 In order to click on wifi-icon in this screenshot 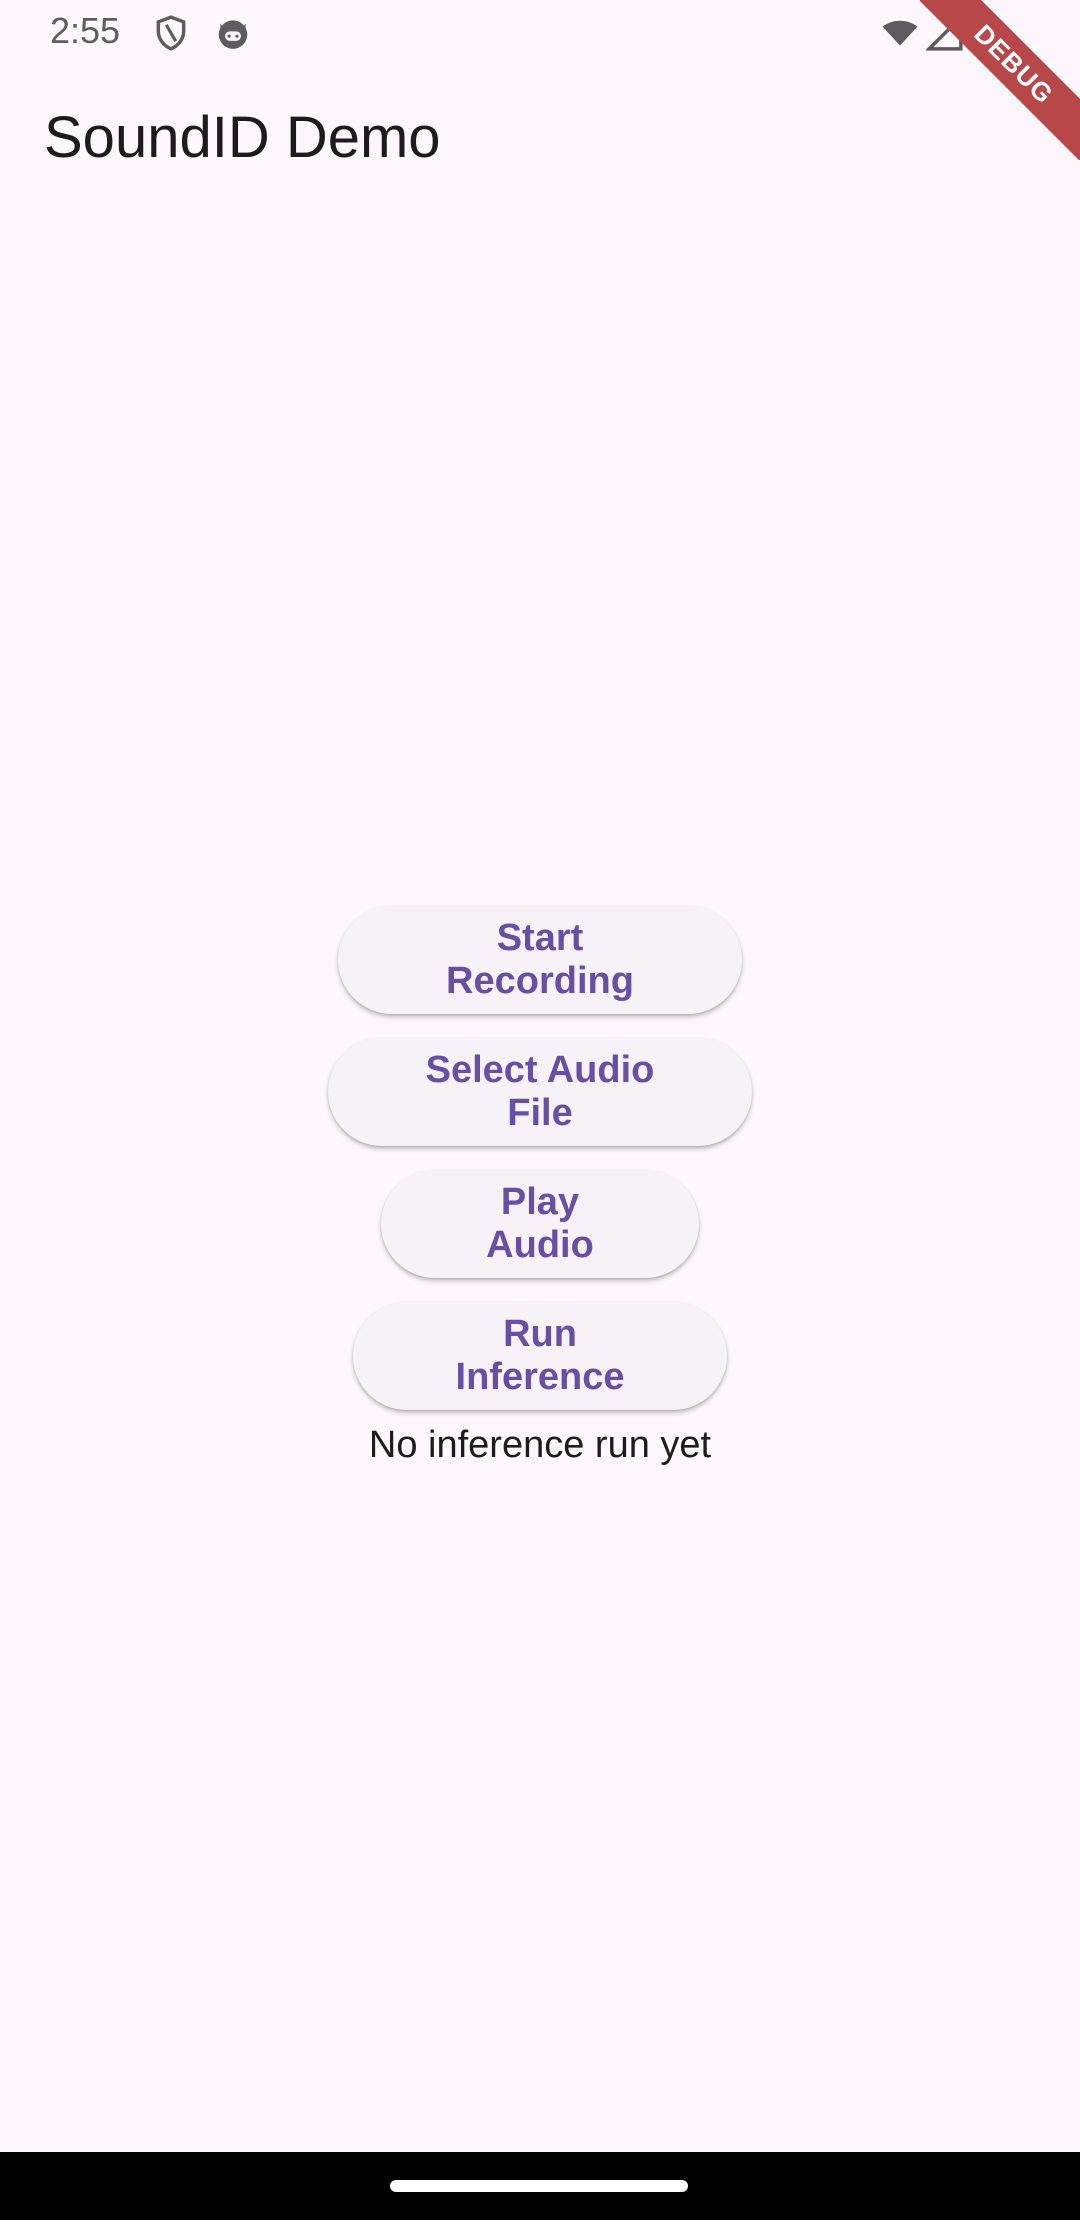, I will do `click(899, 33)`.